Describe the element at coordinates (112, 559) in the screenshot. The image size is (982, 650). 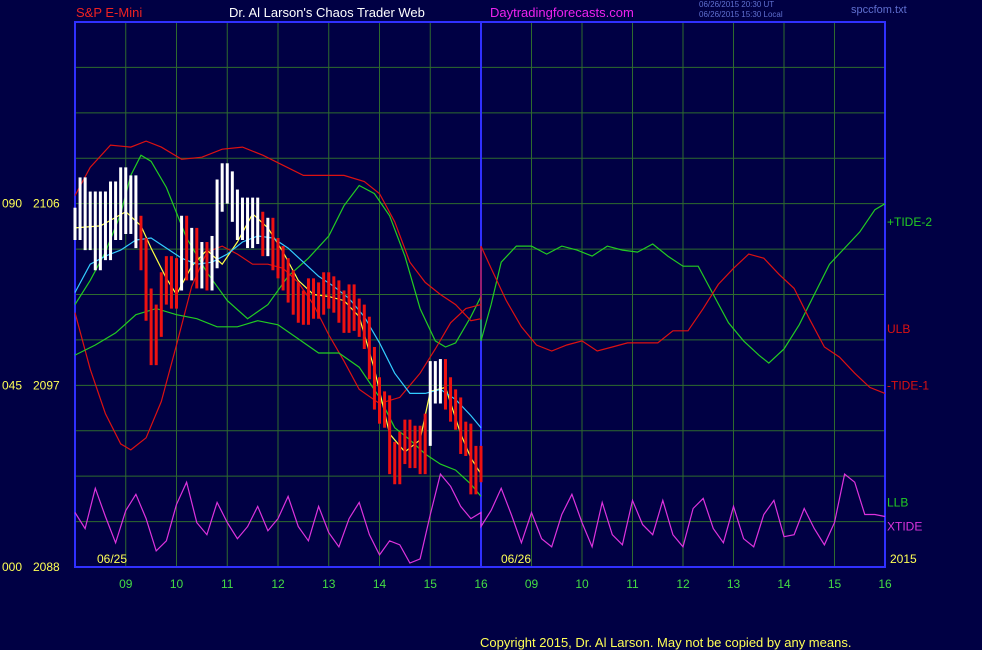
I see `day-label: 06/25` at that location.